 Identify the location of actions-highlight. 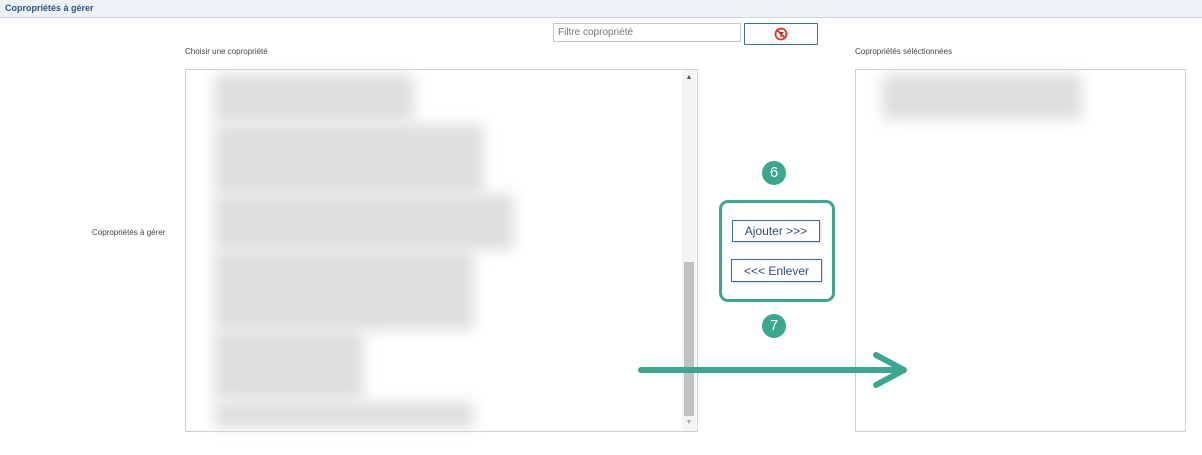
(777, 251).